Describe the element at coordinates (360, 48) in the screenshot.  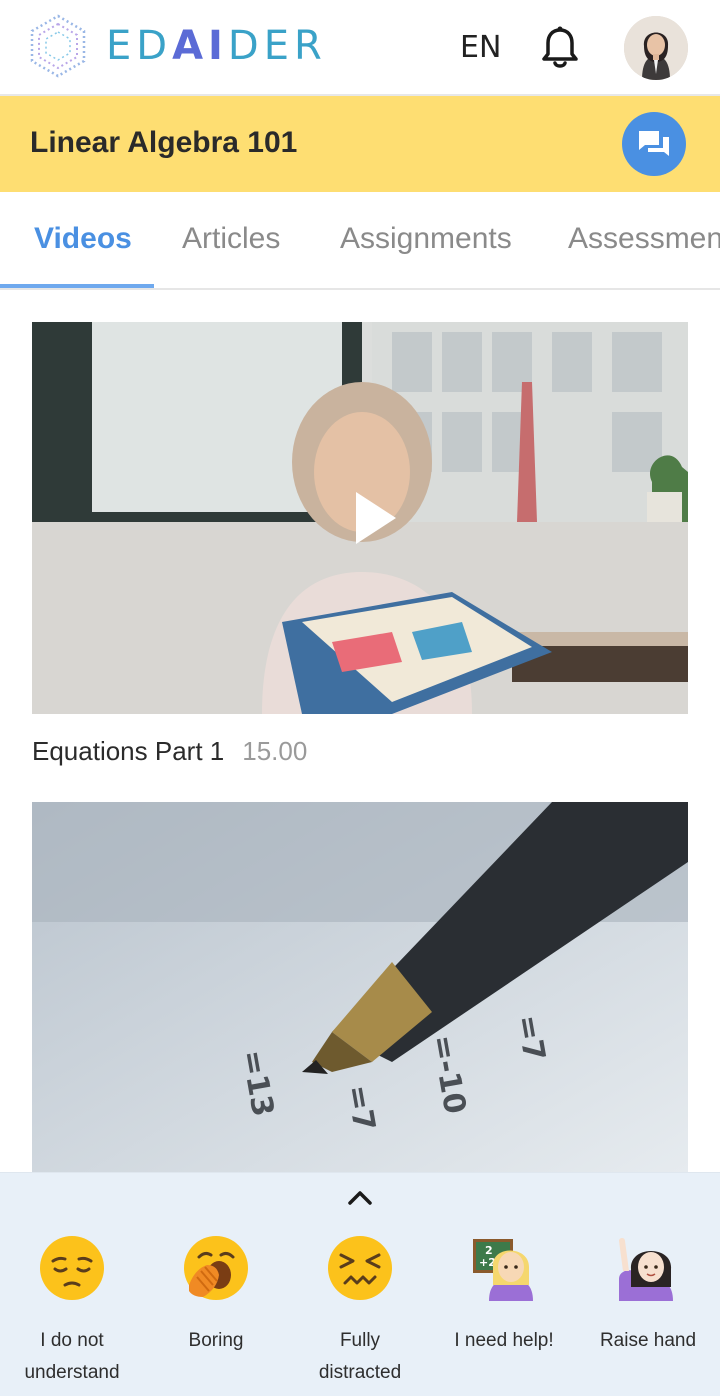
I see `top-bar: EDAIDER EN` at that location.